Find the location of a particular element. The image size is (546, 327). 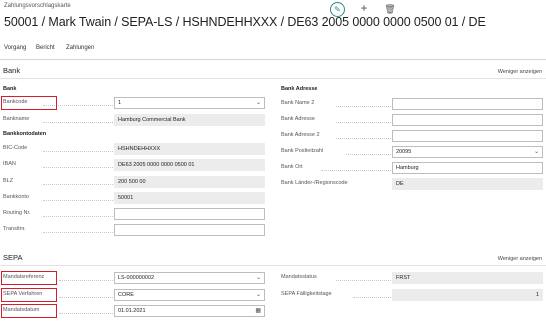

action-bar: Vorgang Bericht Zahlungen is located at coordinates (273, 50).